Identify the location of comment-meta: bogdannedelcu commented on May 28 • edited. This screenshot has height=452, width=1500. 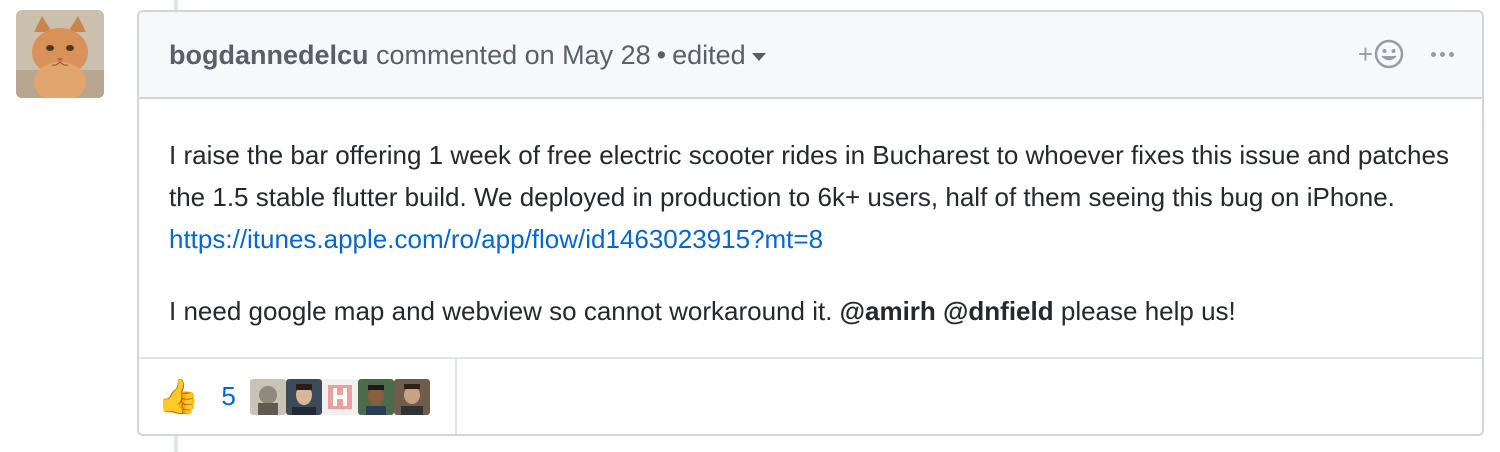
(467, 55).